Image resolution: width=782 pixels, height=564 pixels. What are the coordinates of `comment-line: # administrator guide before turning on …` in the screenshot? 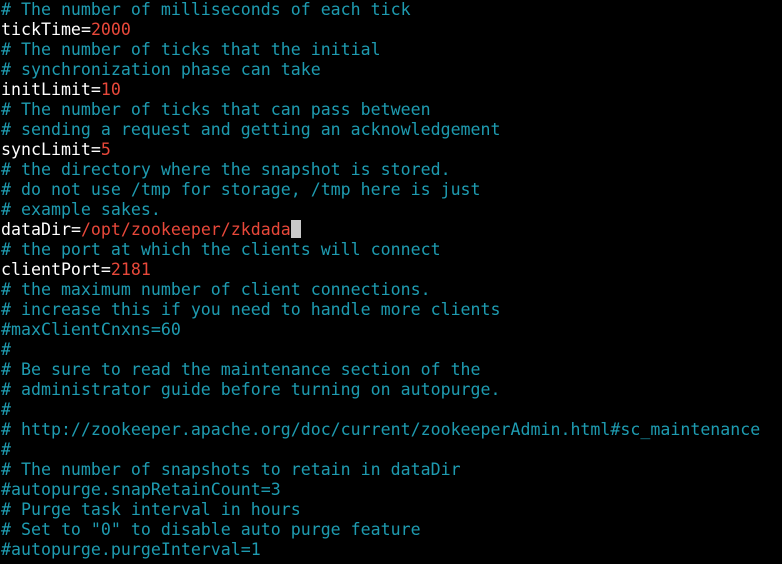 It's located at (391, 390).